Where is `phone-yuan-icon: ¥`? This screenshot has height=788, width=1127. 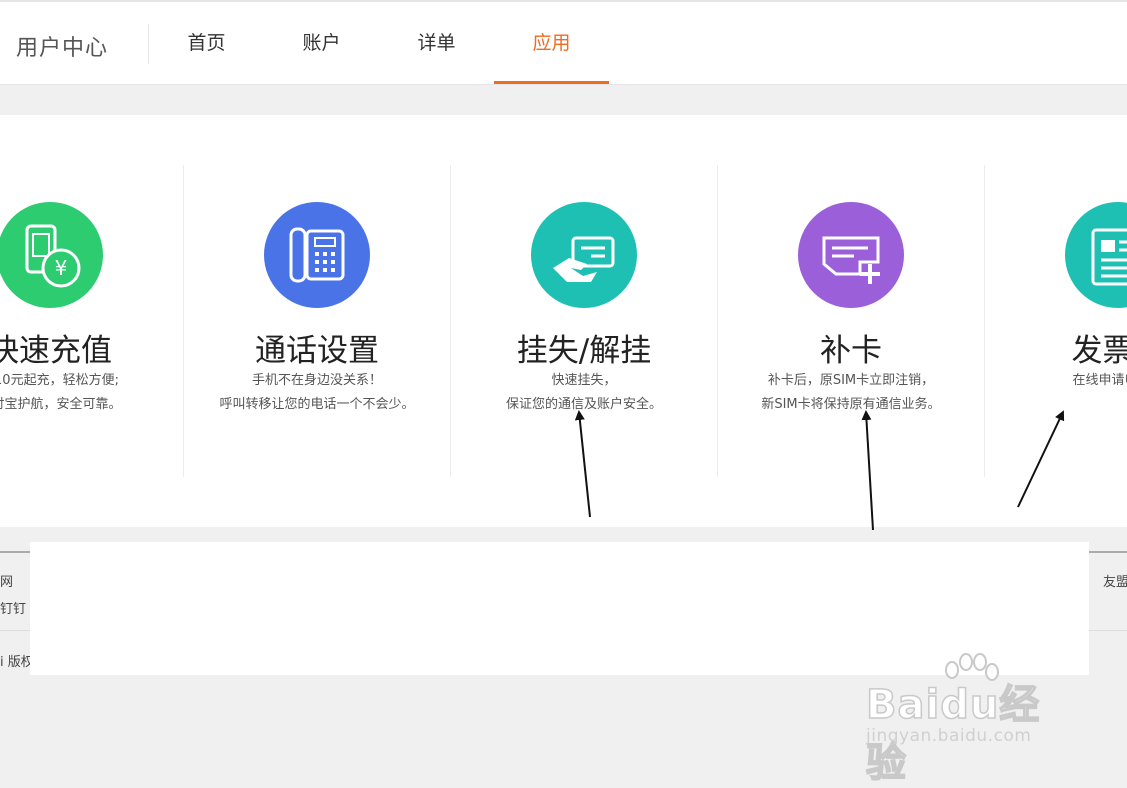 phone-yuan-icon: ¥ is located at coordinates (51, 255).